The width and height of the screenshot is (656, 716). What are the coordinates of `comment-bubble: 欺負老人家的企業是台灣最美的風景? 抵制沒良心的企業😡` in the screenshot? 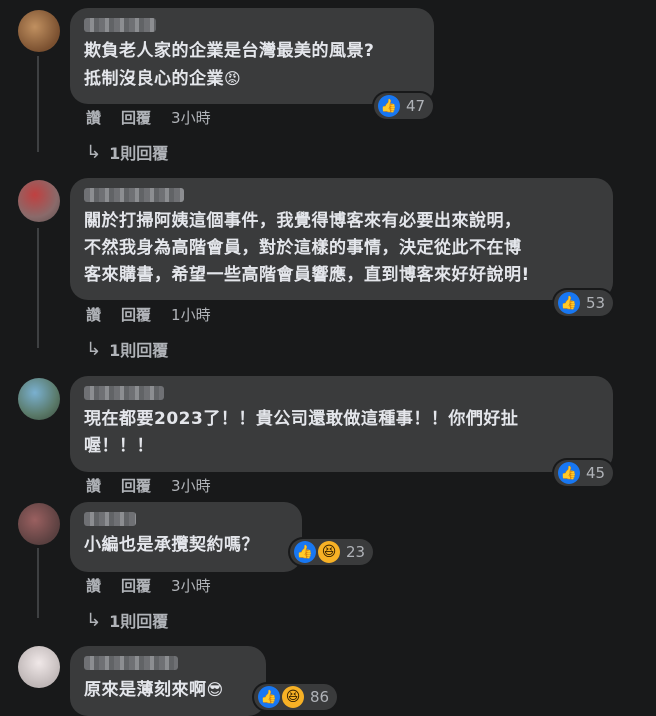 It's located at (252, 56).